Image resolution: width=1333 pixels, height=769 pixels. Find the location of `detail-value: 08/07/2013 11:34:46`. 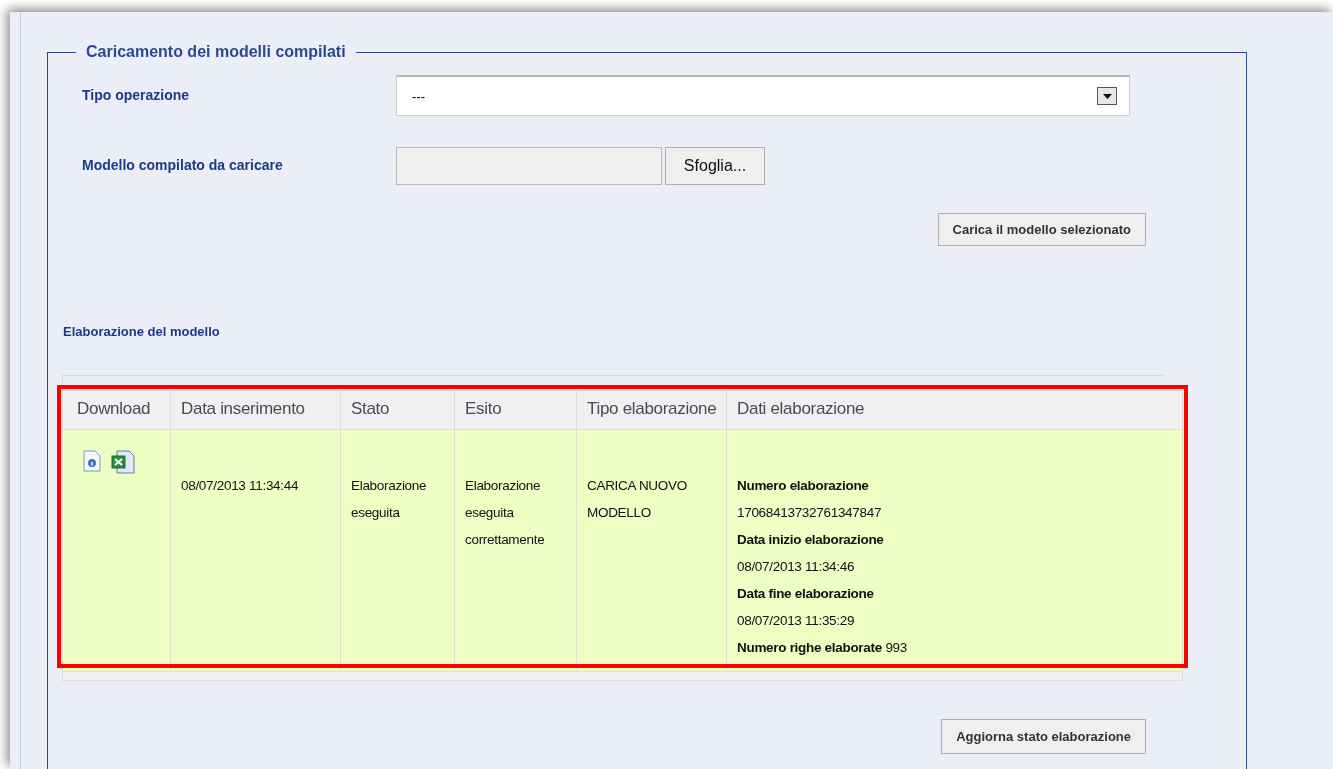

detail-value: 08/07/2013 11:34:46 is located at coordinates (796, 567).